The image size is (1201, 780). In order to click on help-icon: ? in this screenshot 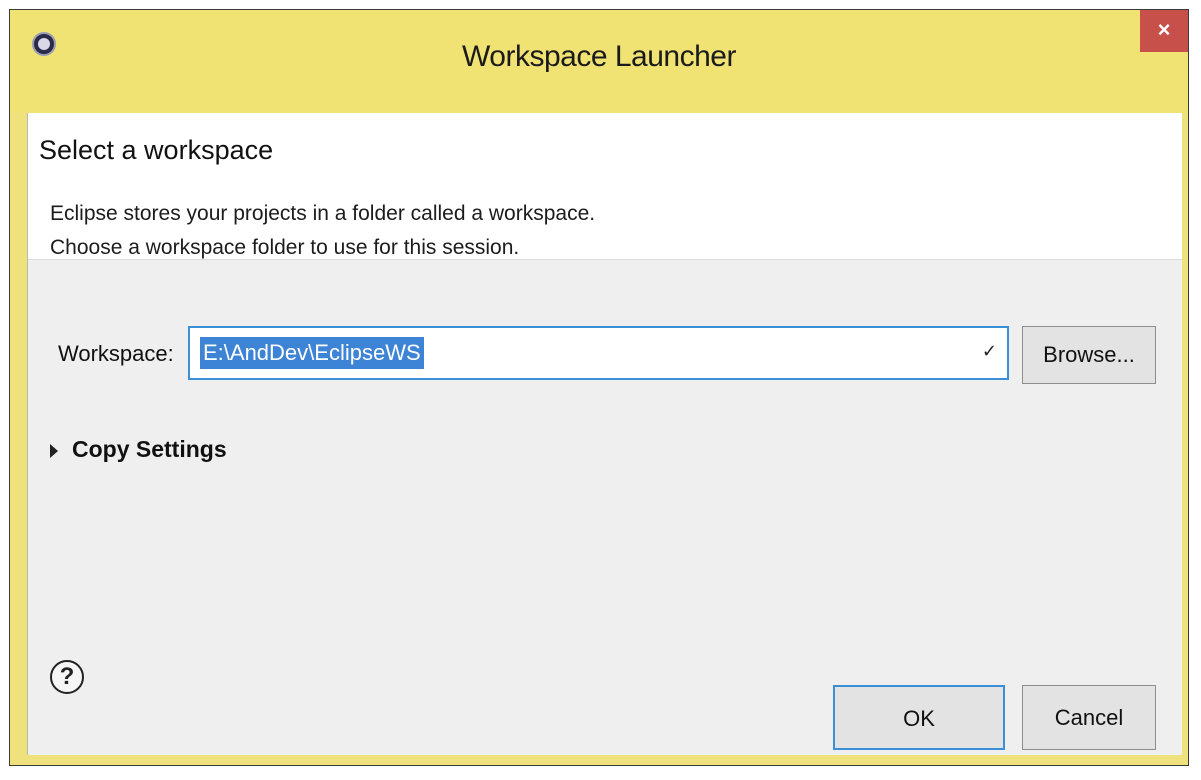, I will do `click(67, 677)`.